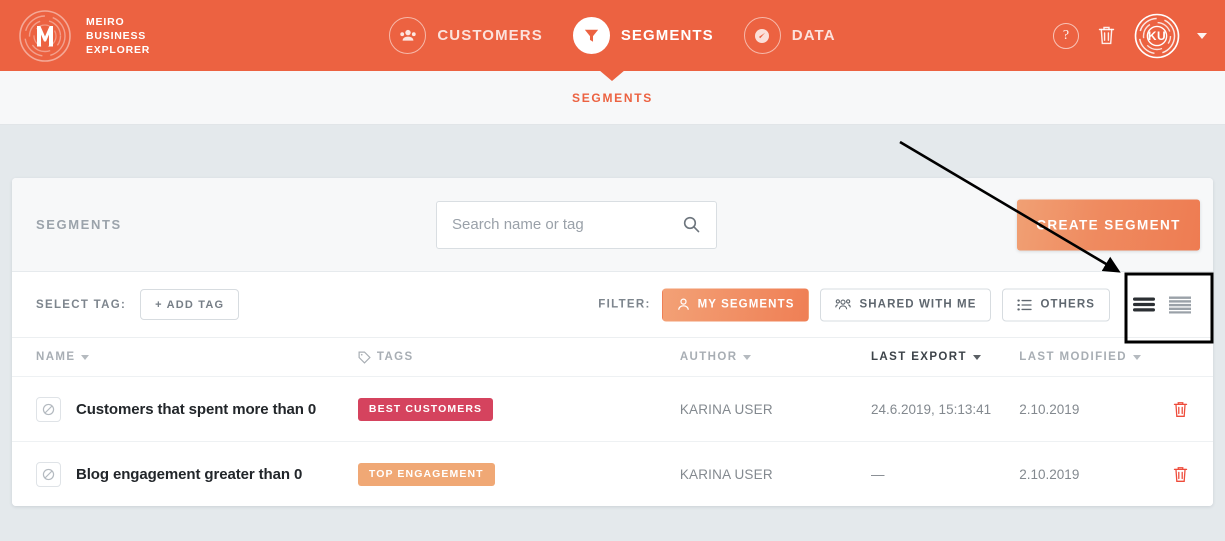  I want to click on column-header-last-modified: LAST MODIFIED, so click(1082, 357).